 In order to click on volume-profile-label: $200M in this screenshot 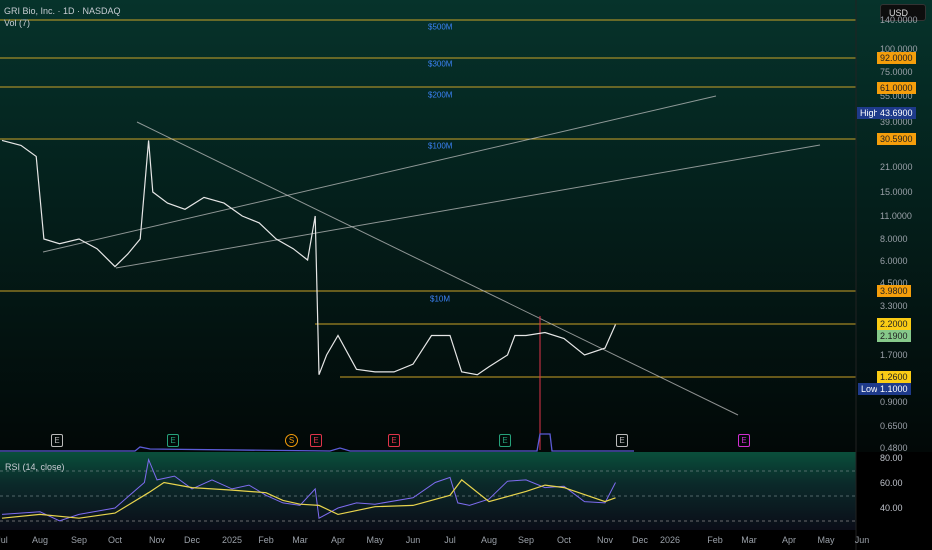, I will do `click(440, 95)`.